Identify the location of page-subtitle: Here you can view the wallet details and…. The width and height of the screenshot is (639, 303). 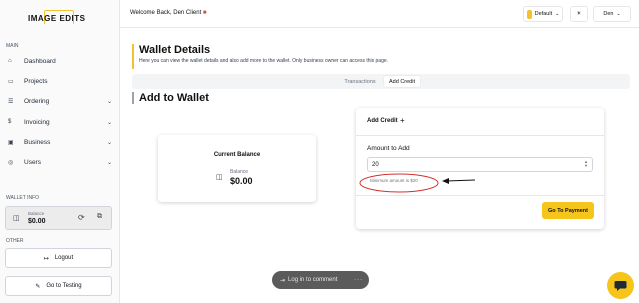
(264, 61).